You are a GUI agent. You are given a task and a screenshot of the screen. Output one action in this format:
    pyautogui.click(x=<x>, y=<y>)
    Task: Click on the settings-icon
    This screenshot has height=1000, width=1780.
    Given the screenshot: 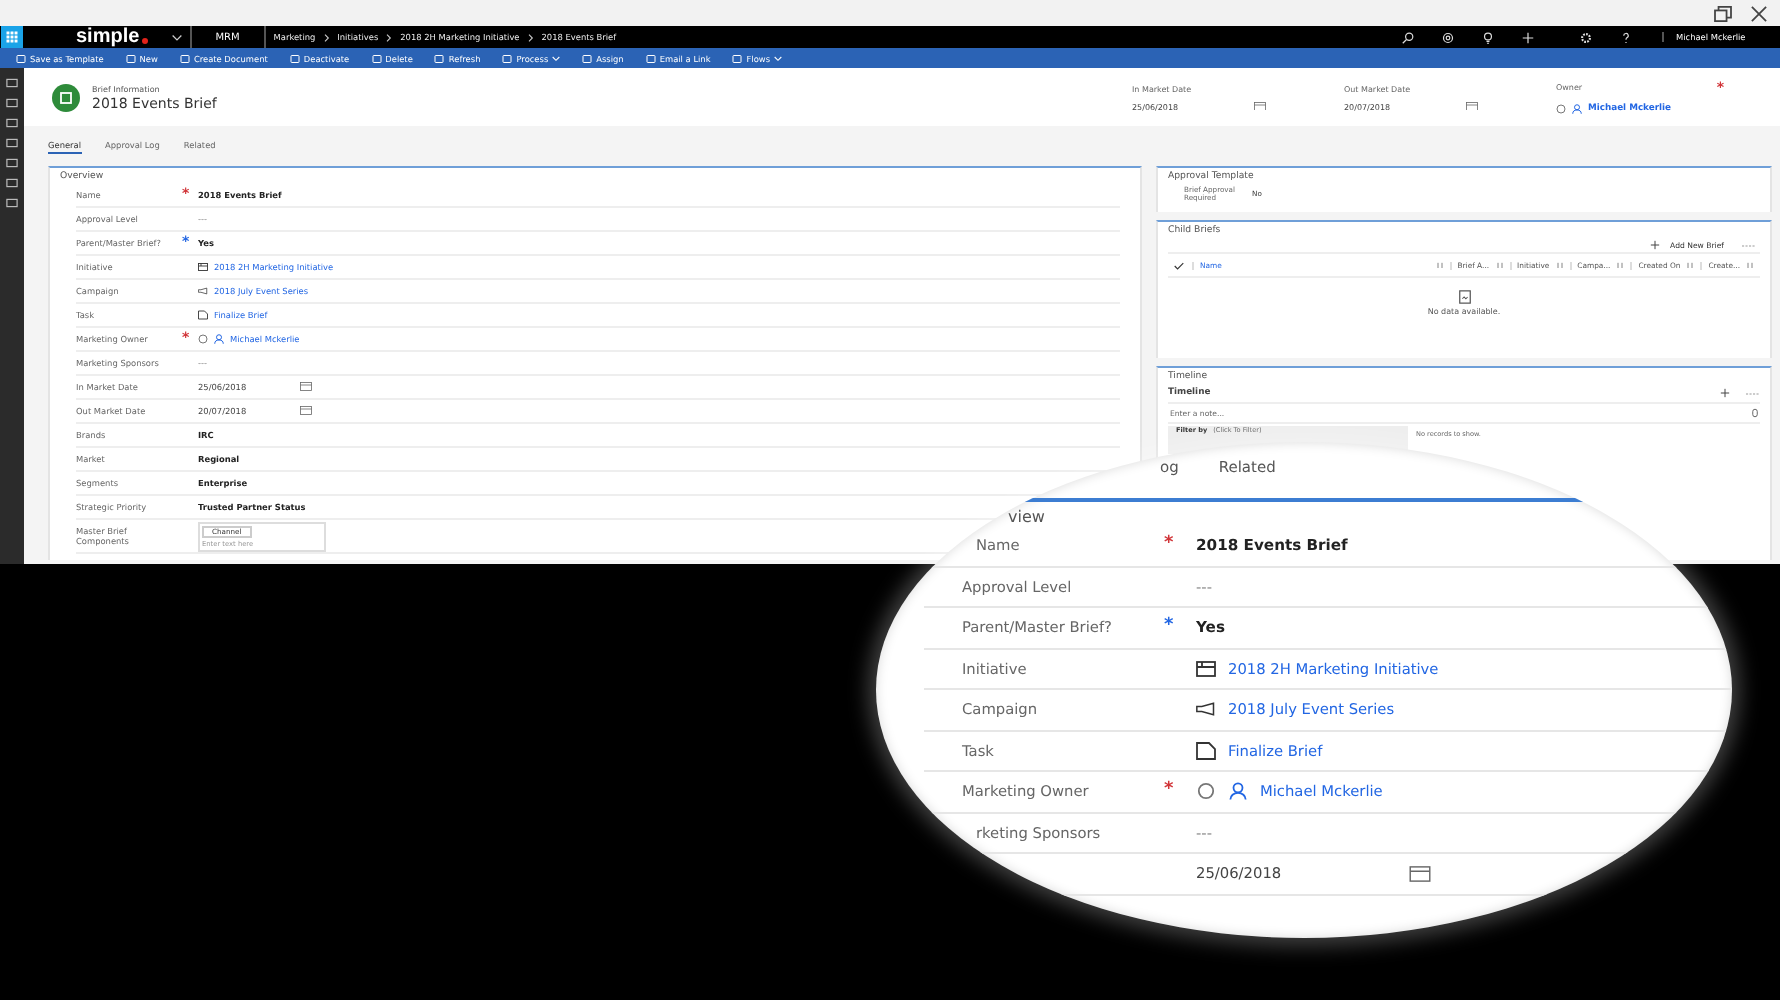 What is the action you would take?
    pyautogui.click(x=1586, y=37)
    